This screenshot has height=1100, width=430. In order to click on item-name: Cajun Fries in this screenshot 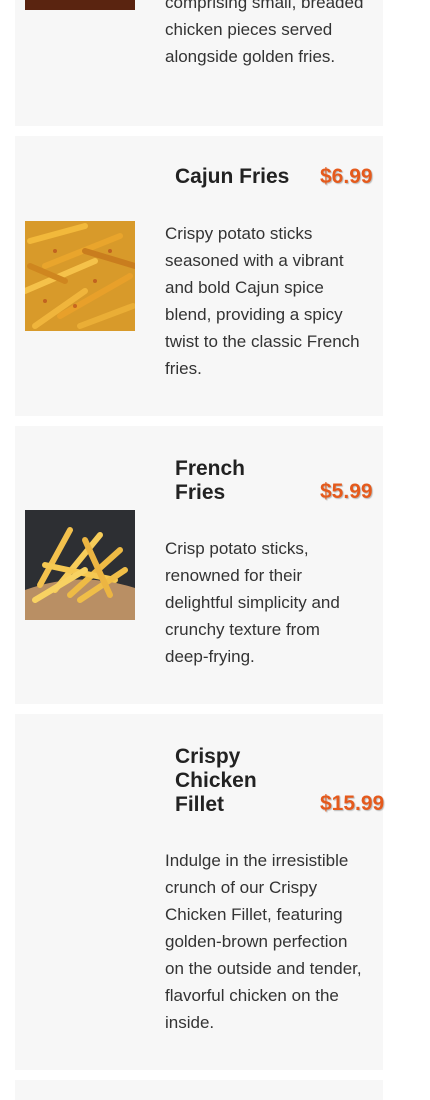, I will do `click(232, 176)`.